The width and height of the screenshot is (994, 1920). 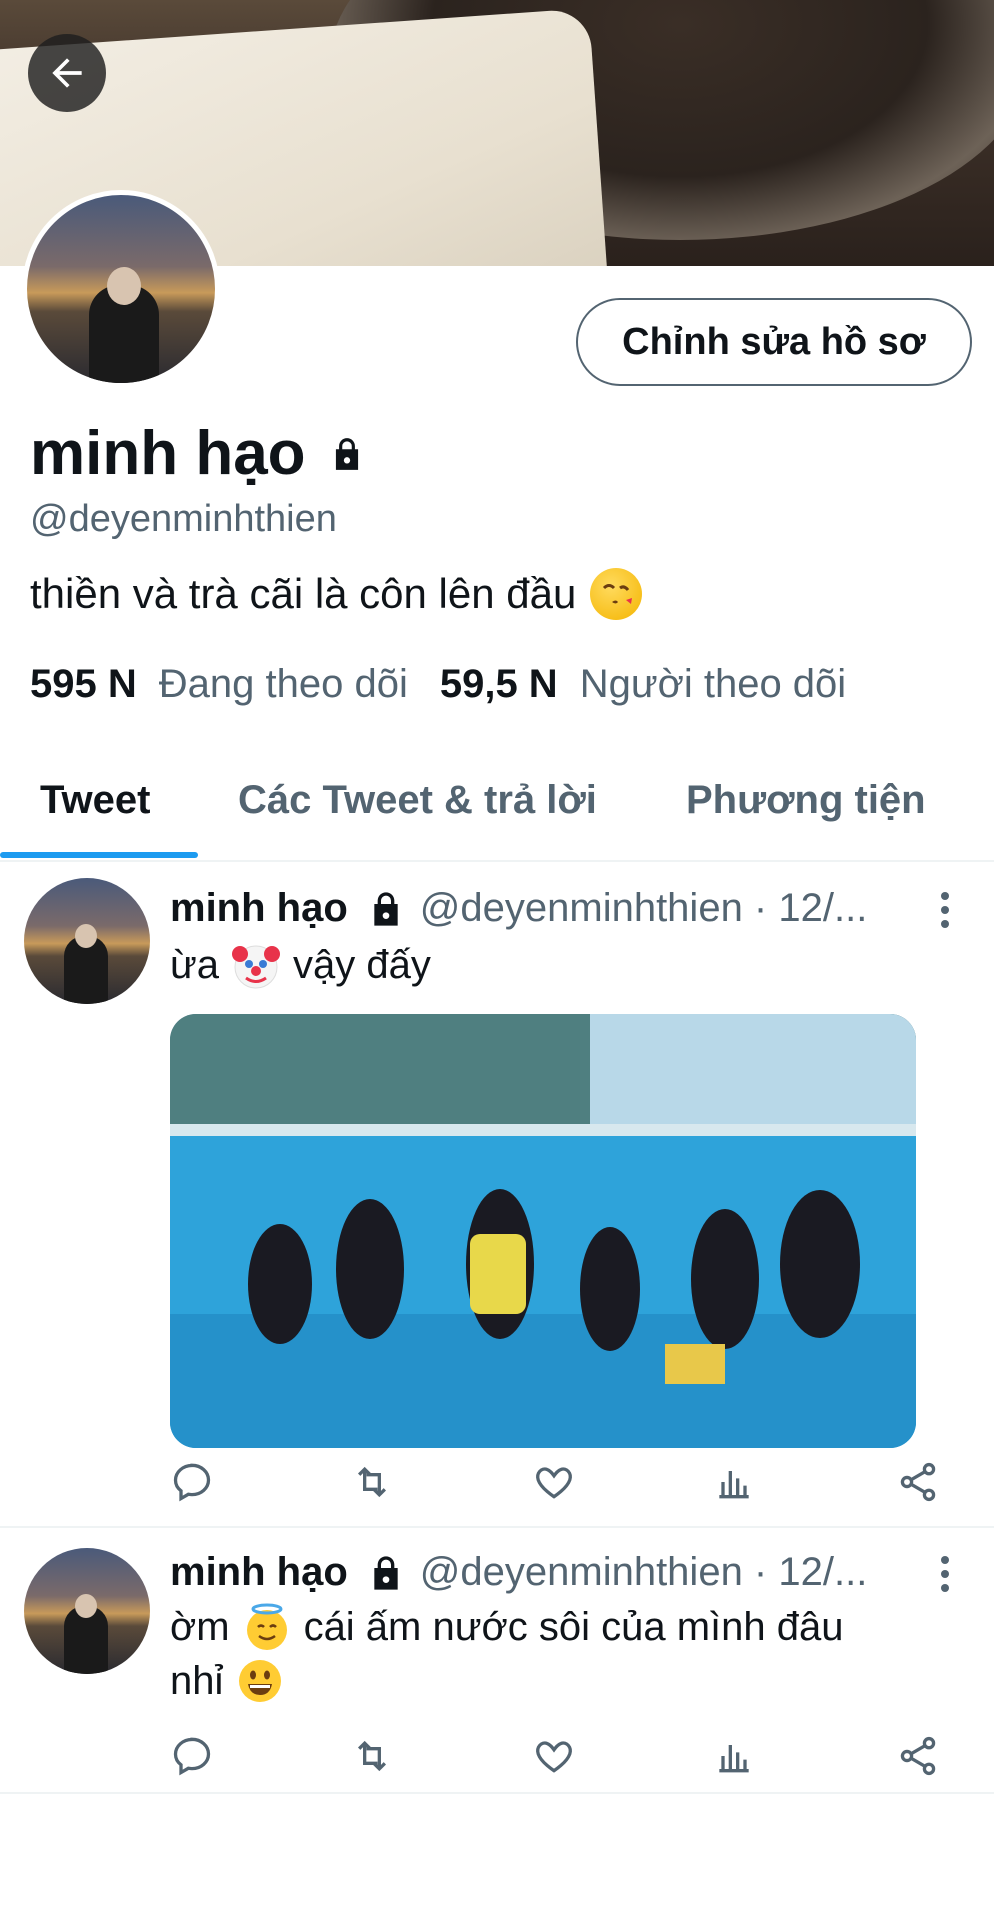 What do you see at coordinates (362, 965) in the screenshot?
I see `tweet-text-part: vậy đấy` at bounding box center [362, 965].